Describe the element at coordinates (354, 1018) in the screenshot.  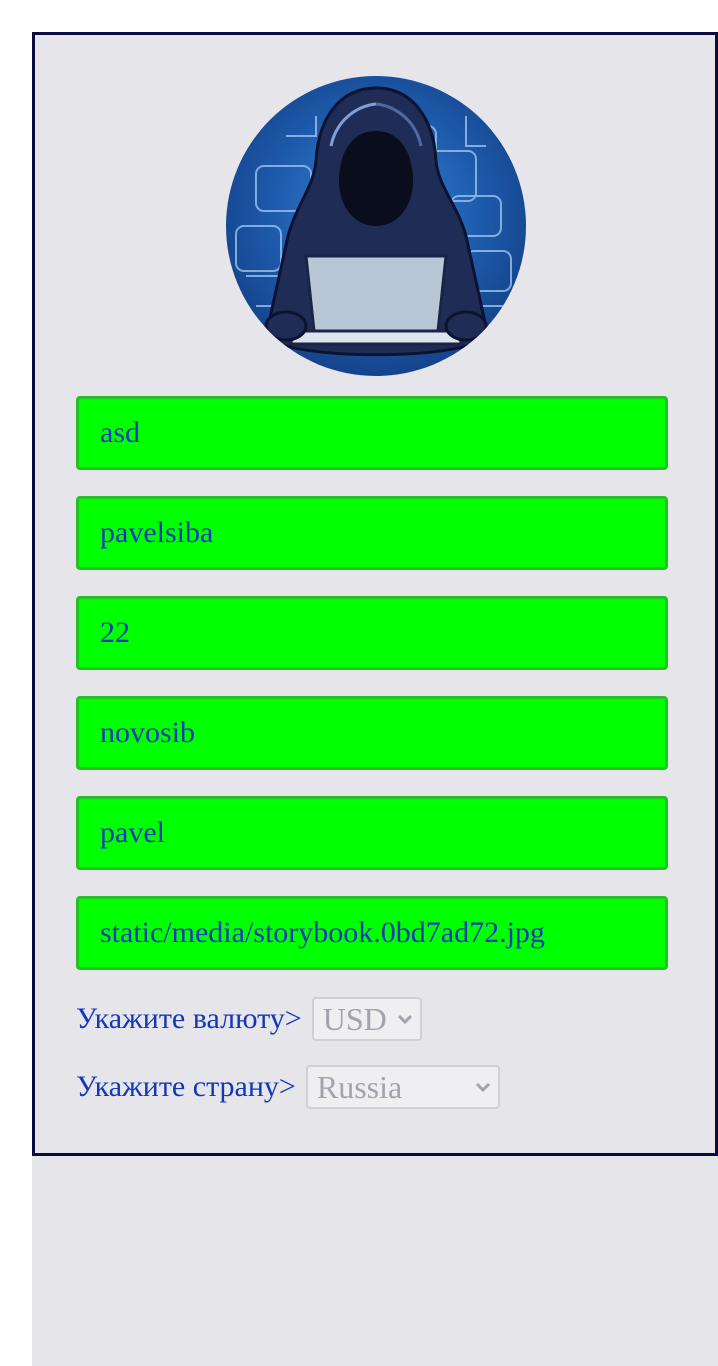
I see `currency-selected-value: USD` at that location.